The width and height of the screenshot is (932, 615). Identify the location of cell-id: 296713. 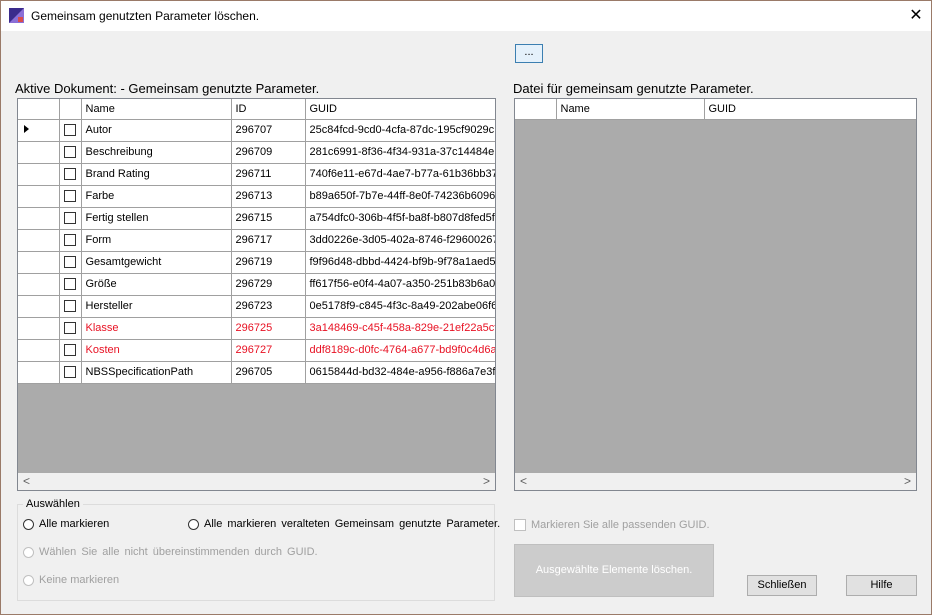
(268, 196).